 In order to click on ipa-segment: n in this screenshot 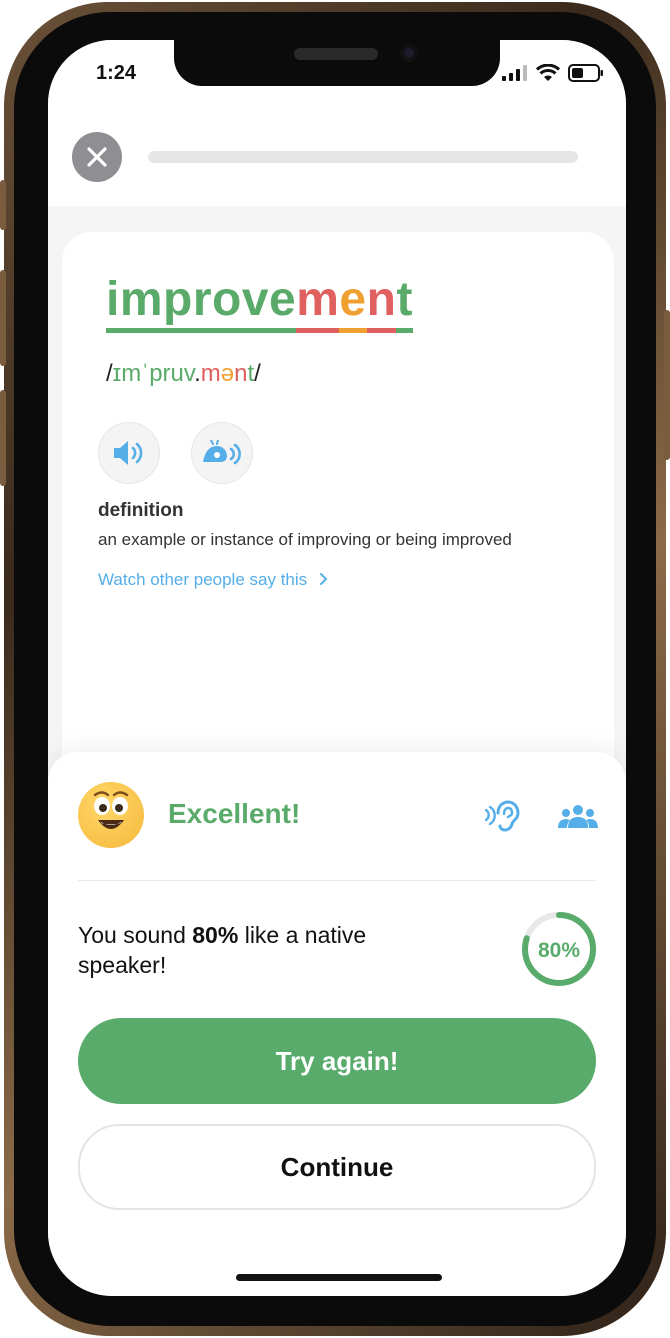, I will do `click(241, 373)`.